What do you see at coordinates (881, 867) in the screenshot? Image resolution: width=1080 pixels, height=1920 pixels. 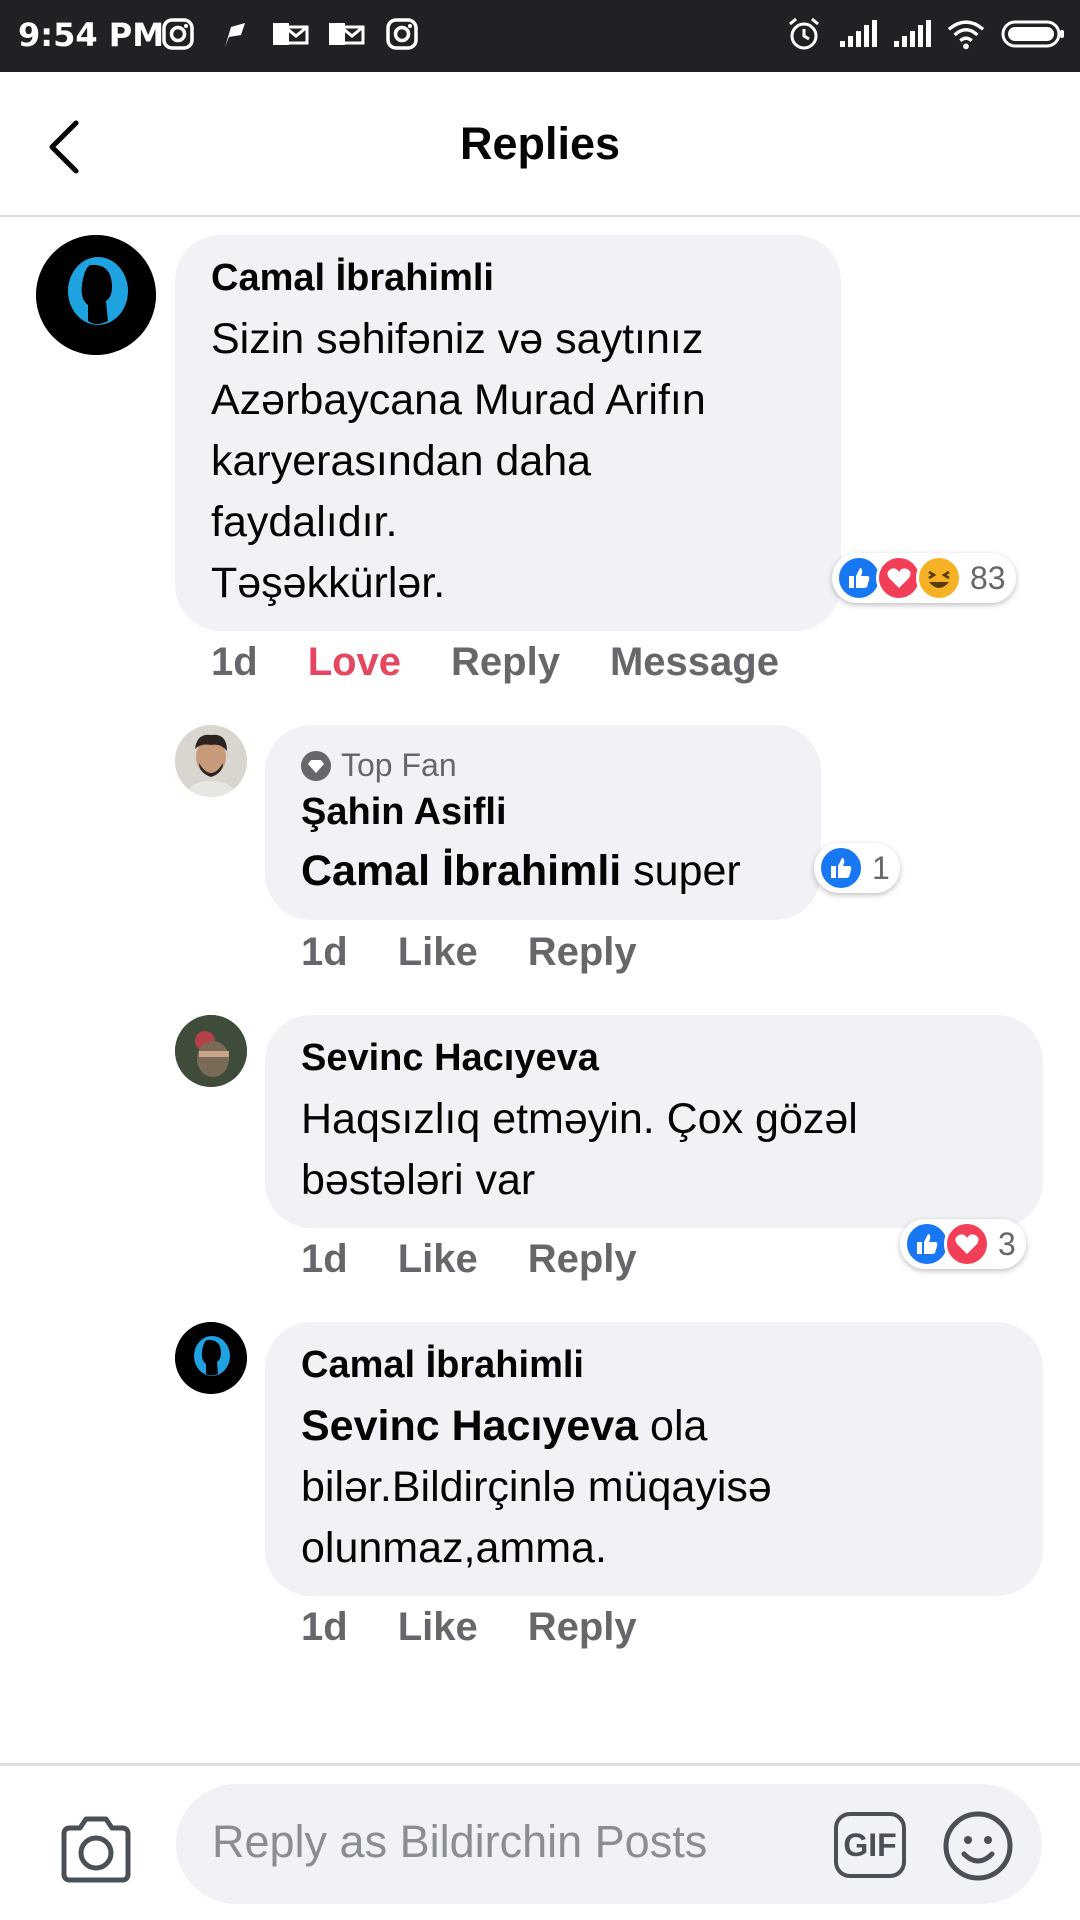 I see `reaction-count: 1` at bounding box center [881, 867].